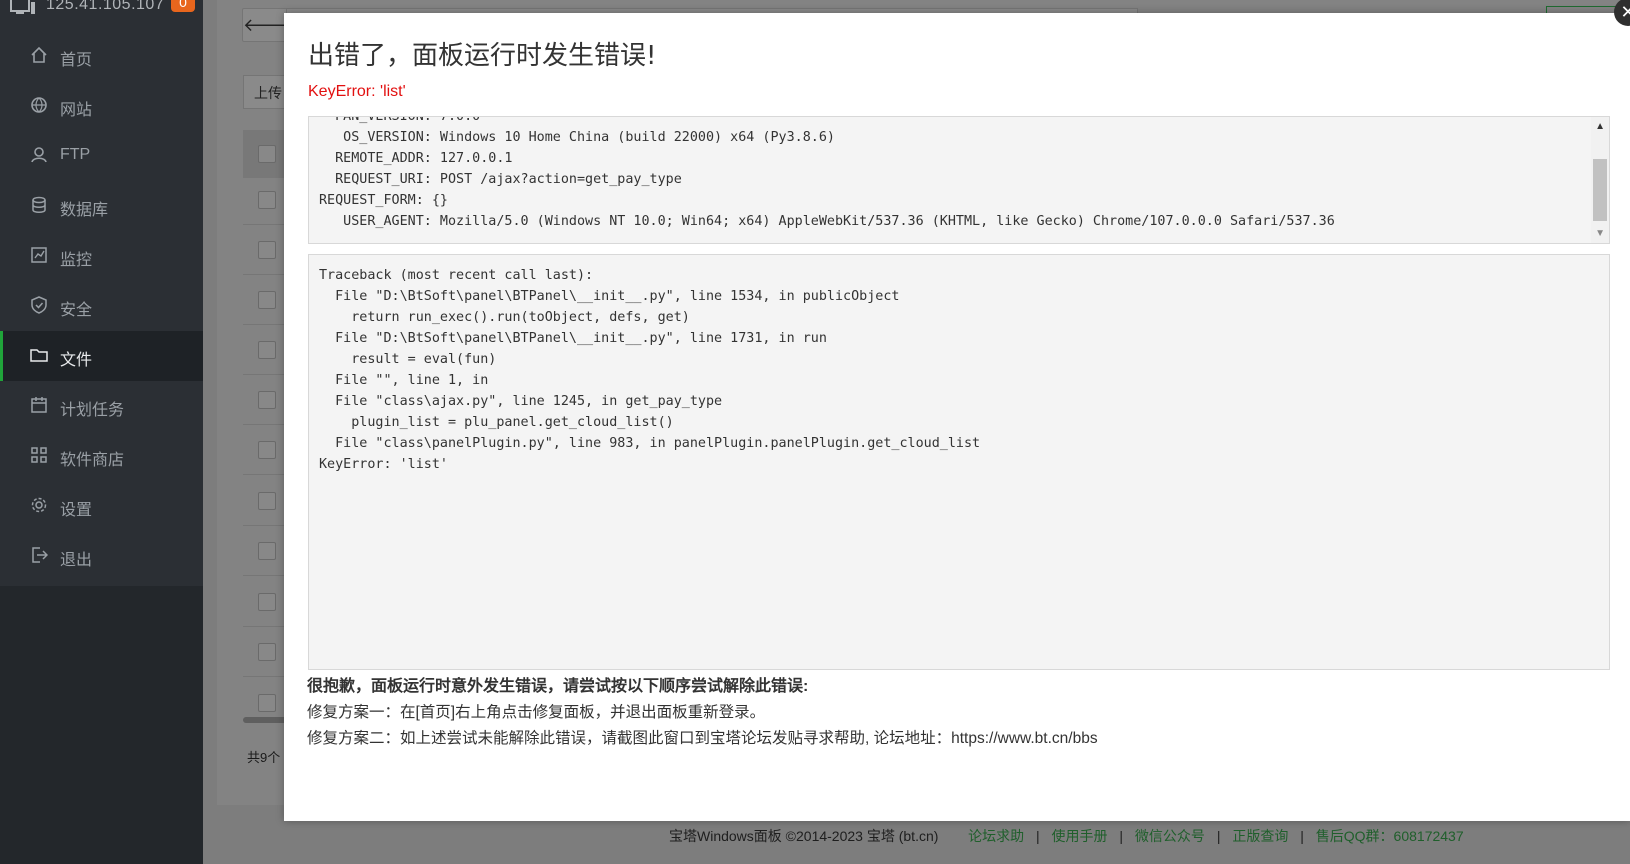 The width and height of the screenshot is (1630, 864). Describe the element at coordinates (76, 560) in the screenshot. I see `sidebar-item-label: 退出` at that location.